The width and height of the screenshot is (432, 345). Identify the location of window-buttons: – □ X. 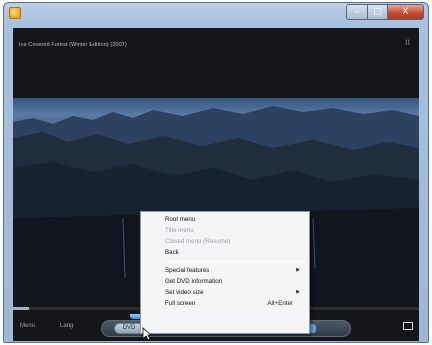
(385, 12).